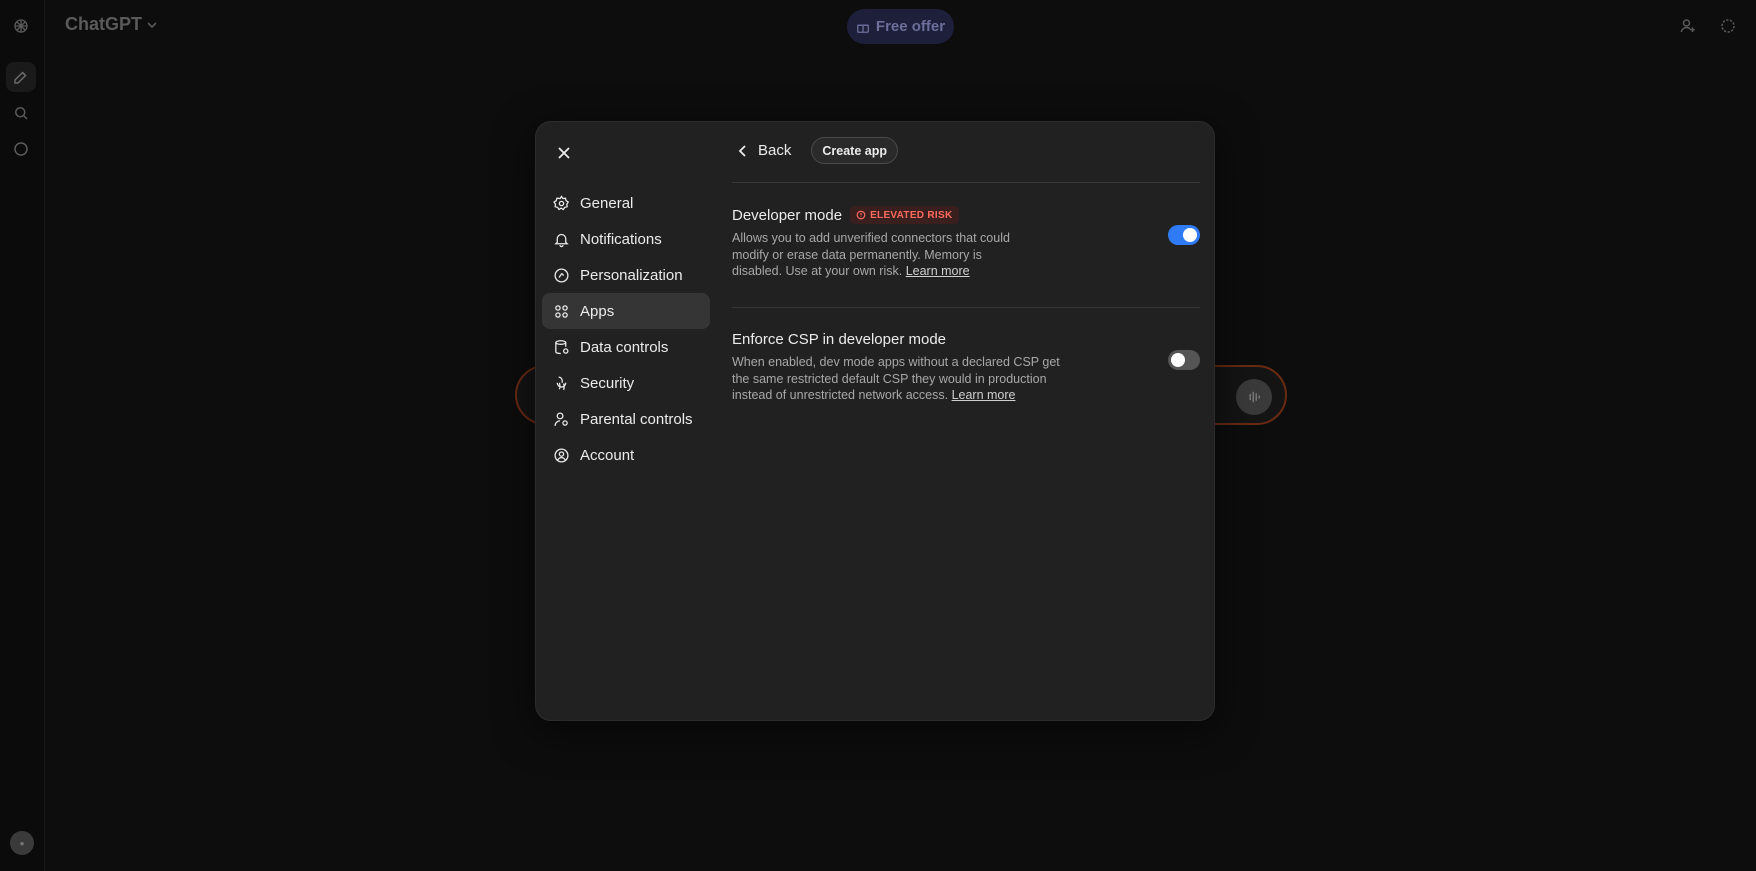 This screenshot has height=871, width=1756. What do you see at coordinates (839, 339) in the screenshot?
I see `setting-title: Enforce CSP in developer mode` at bounding box center [839, 339].